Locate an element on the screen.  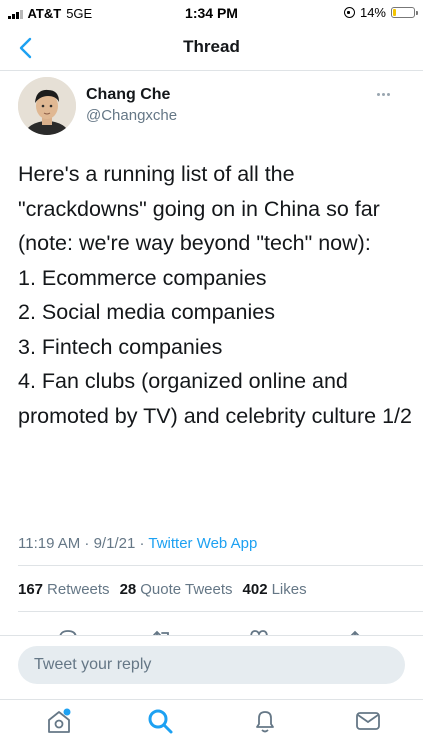
author-name: Chang Che is located at coordinates (128, 95).